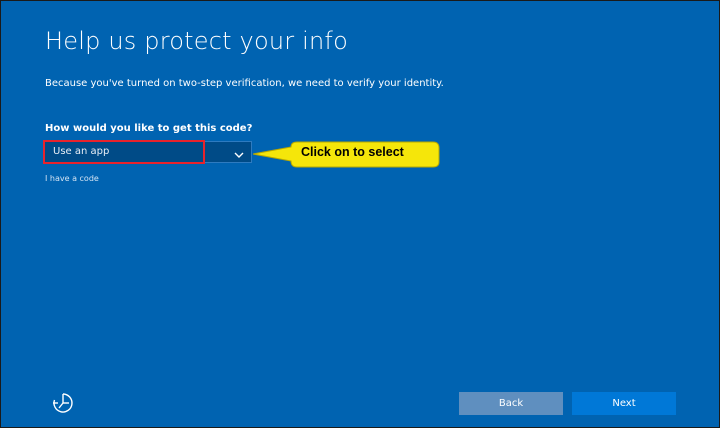 This screenshot has width=720, height=428. I want to click on ease-of-access-icon, so click(63, 403).